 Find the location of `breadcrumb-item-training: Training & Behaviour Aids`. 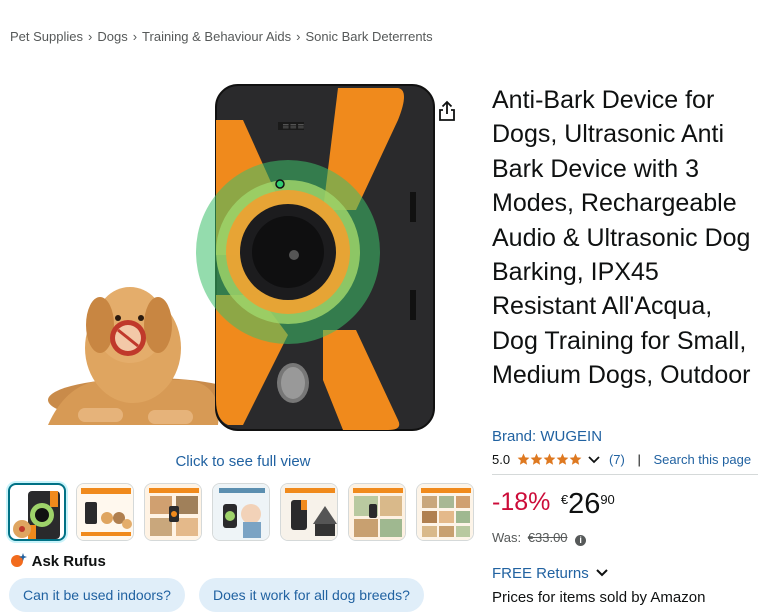

breadcrumb-item-training: Training & Behaviour Aids is located at coordinates (216, 36).